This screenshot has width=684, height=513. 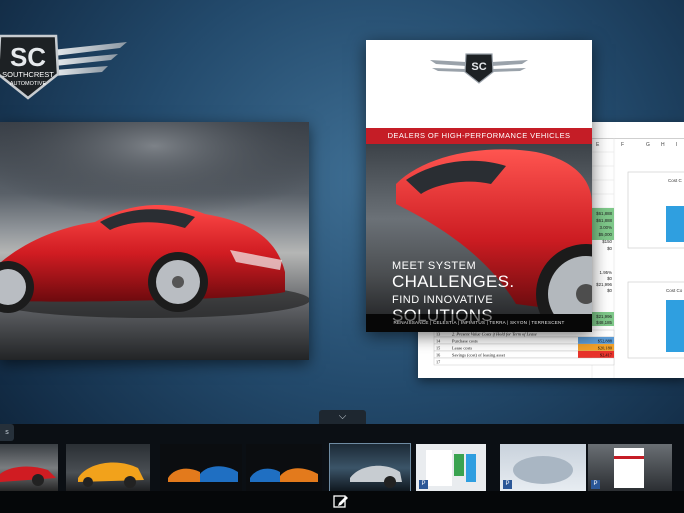 I want to click on thumbnail-two-cars, so click(x=201, y=468).